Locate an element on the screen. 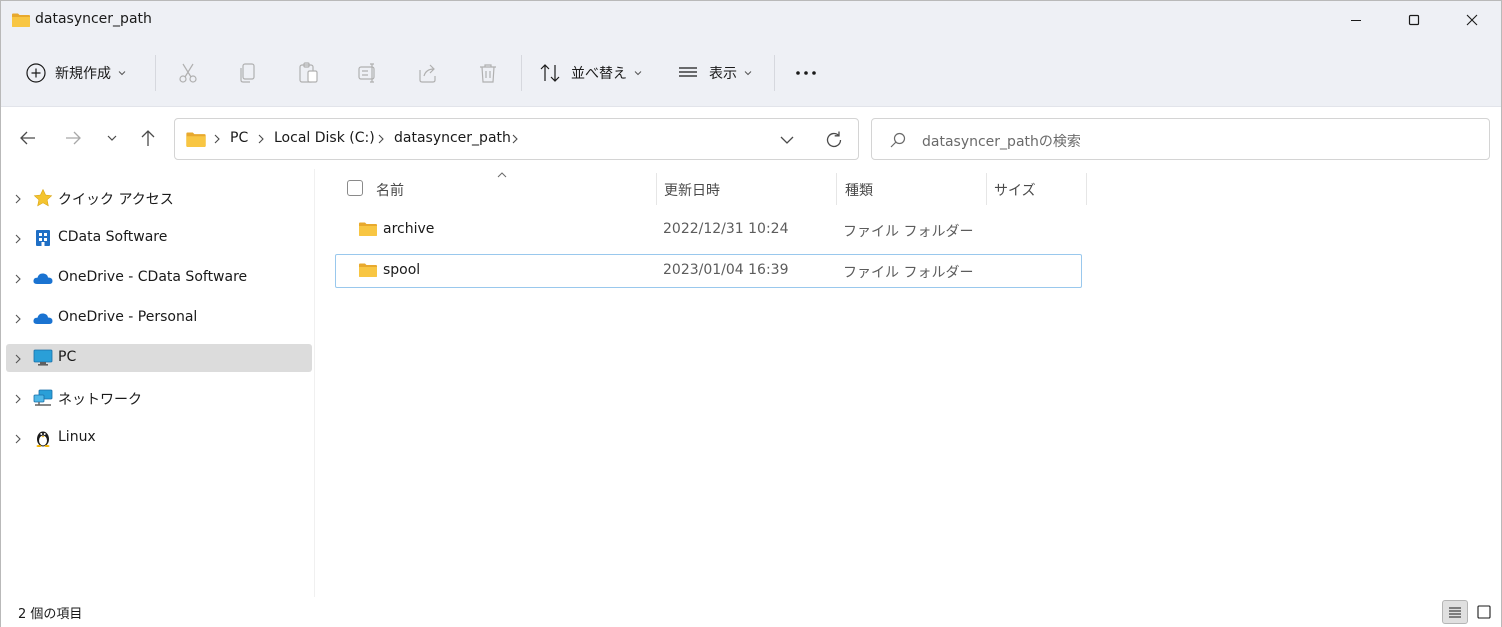 This screenshot has width=1502, height=627. sort-button: 並べ替え is located at coordinates (591, 73).